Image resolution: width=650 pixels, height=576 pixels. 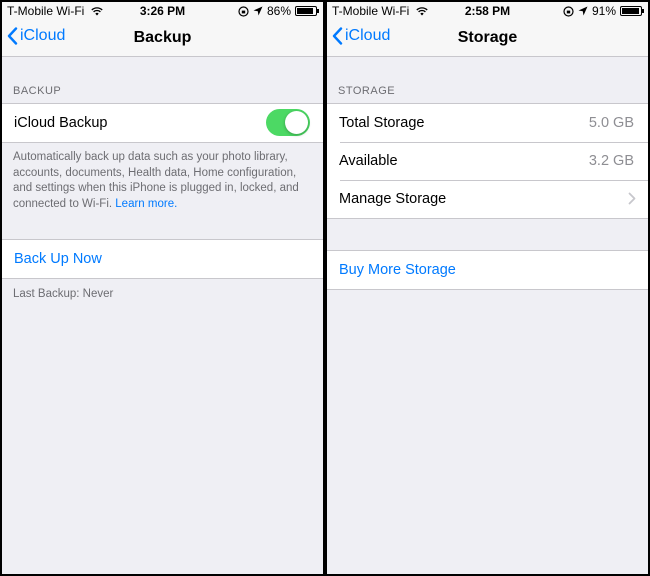 What do you see at coordinates (368, 161) in the screenshot?
I see `row-label: Available` at bounding box center [368, 161].